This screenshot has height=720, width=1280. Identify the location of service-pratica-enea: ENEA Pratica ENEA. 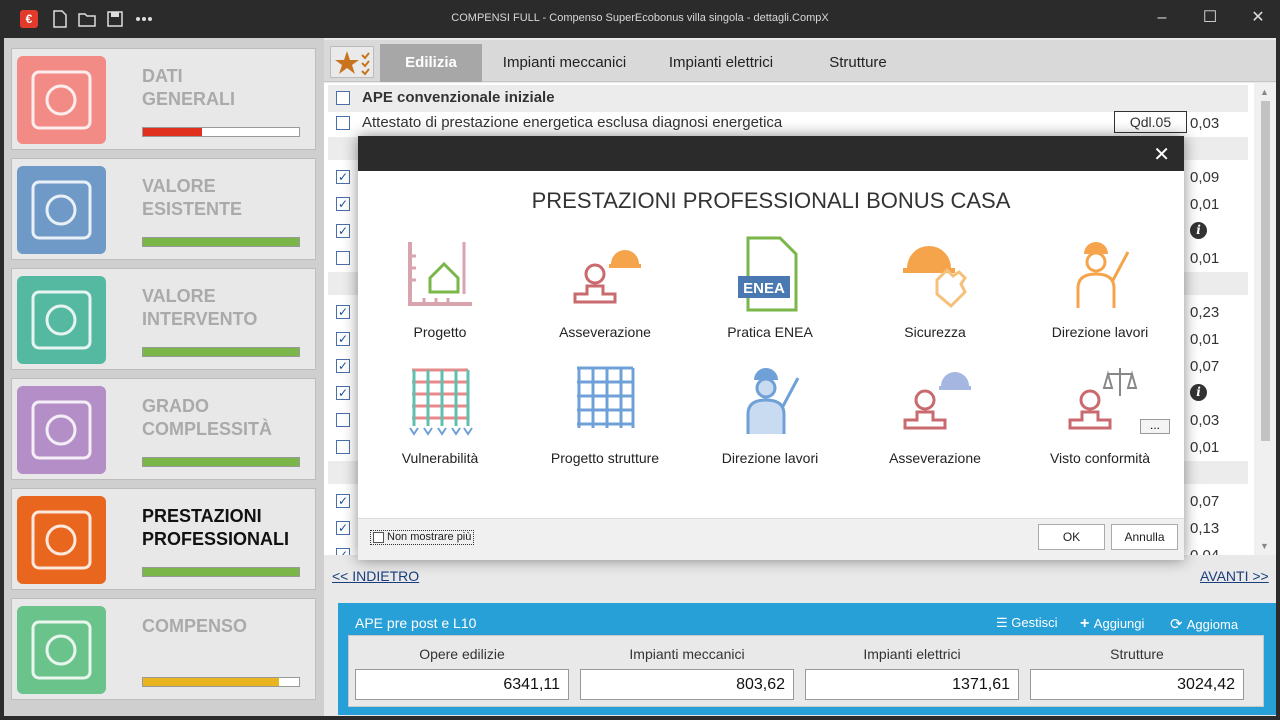
(770, 291).